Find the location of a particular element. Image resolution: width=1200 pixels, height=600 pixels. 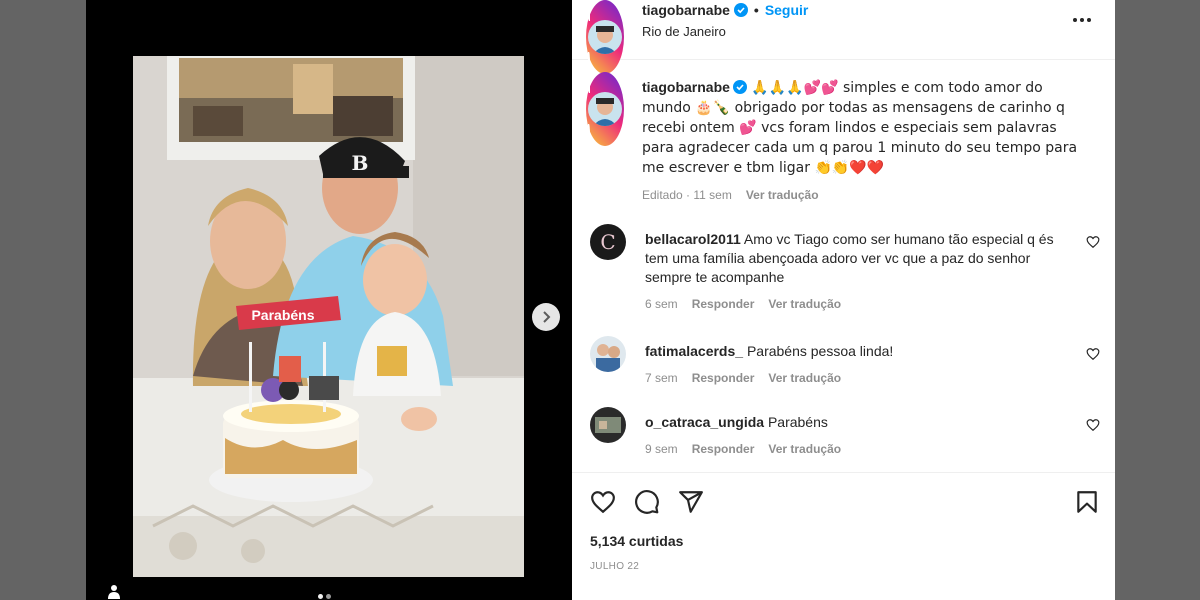

dimmed-backdrop-left is located at coordinates (43, 300).